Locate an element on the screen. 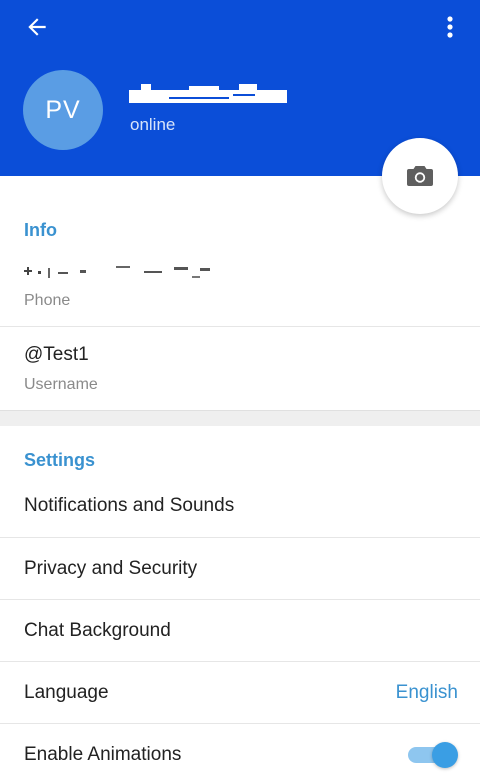 The image size is (480, 778). more-vert-icon is located at coordinates (450, 27).